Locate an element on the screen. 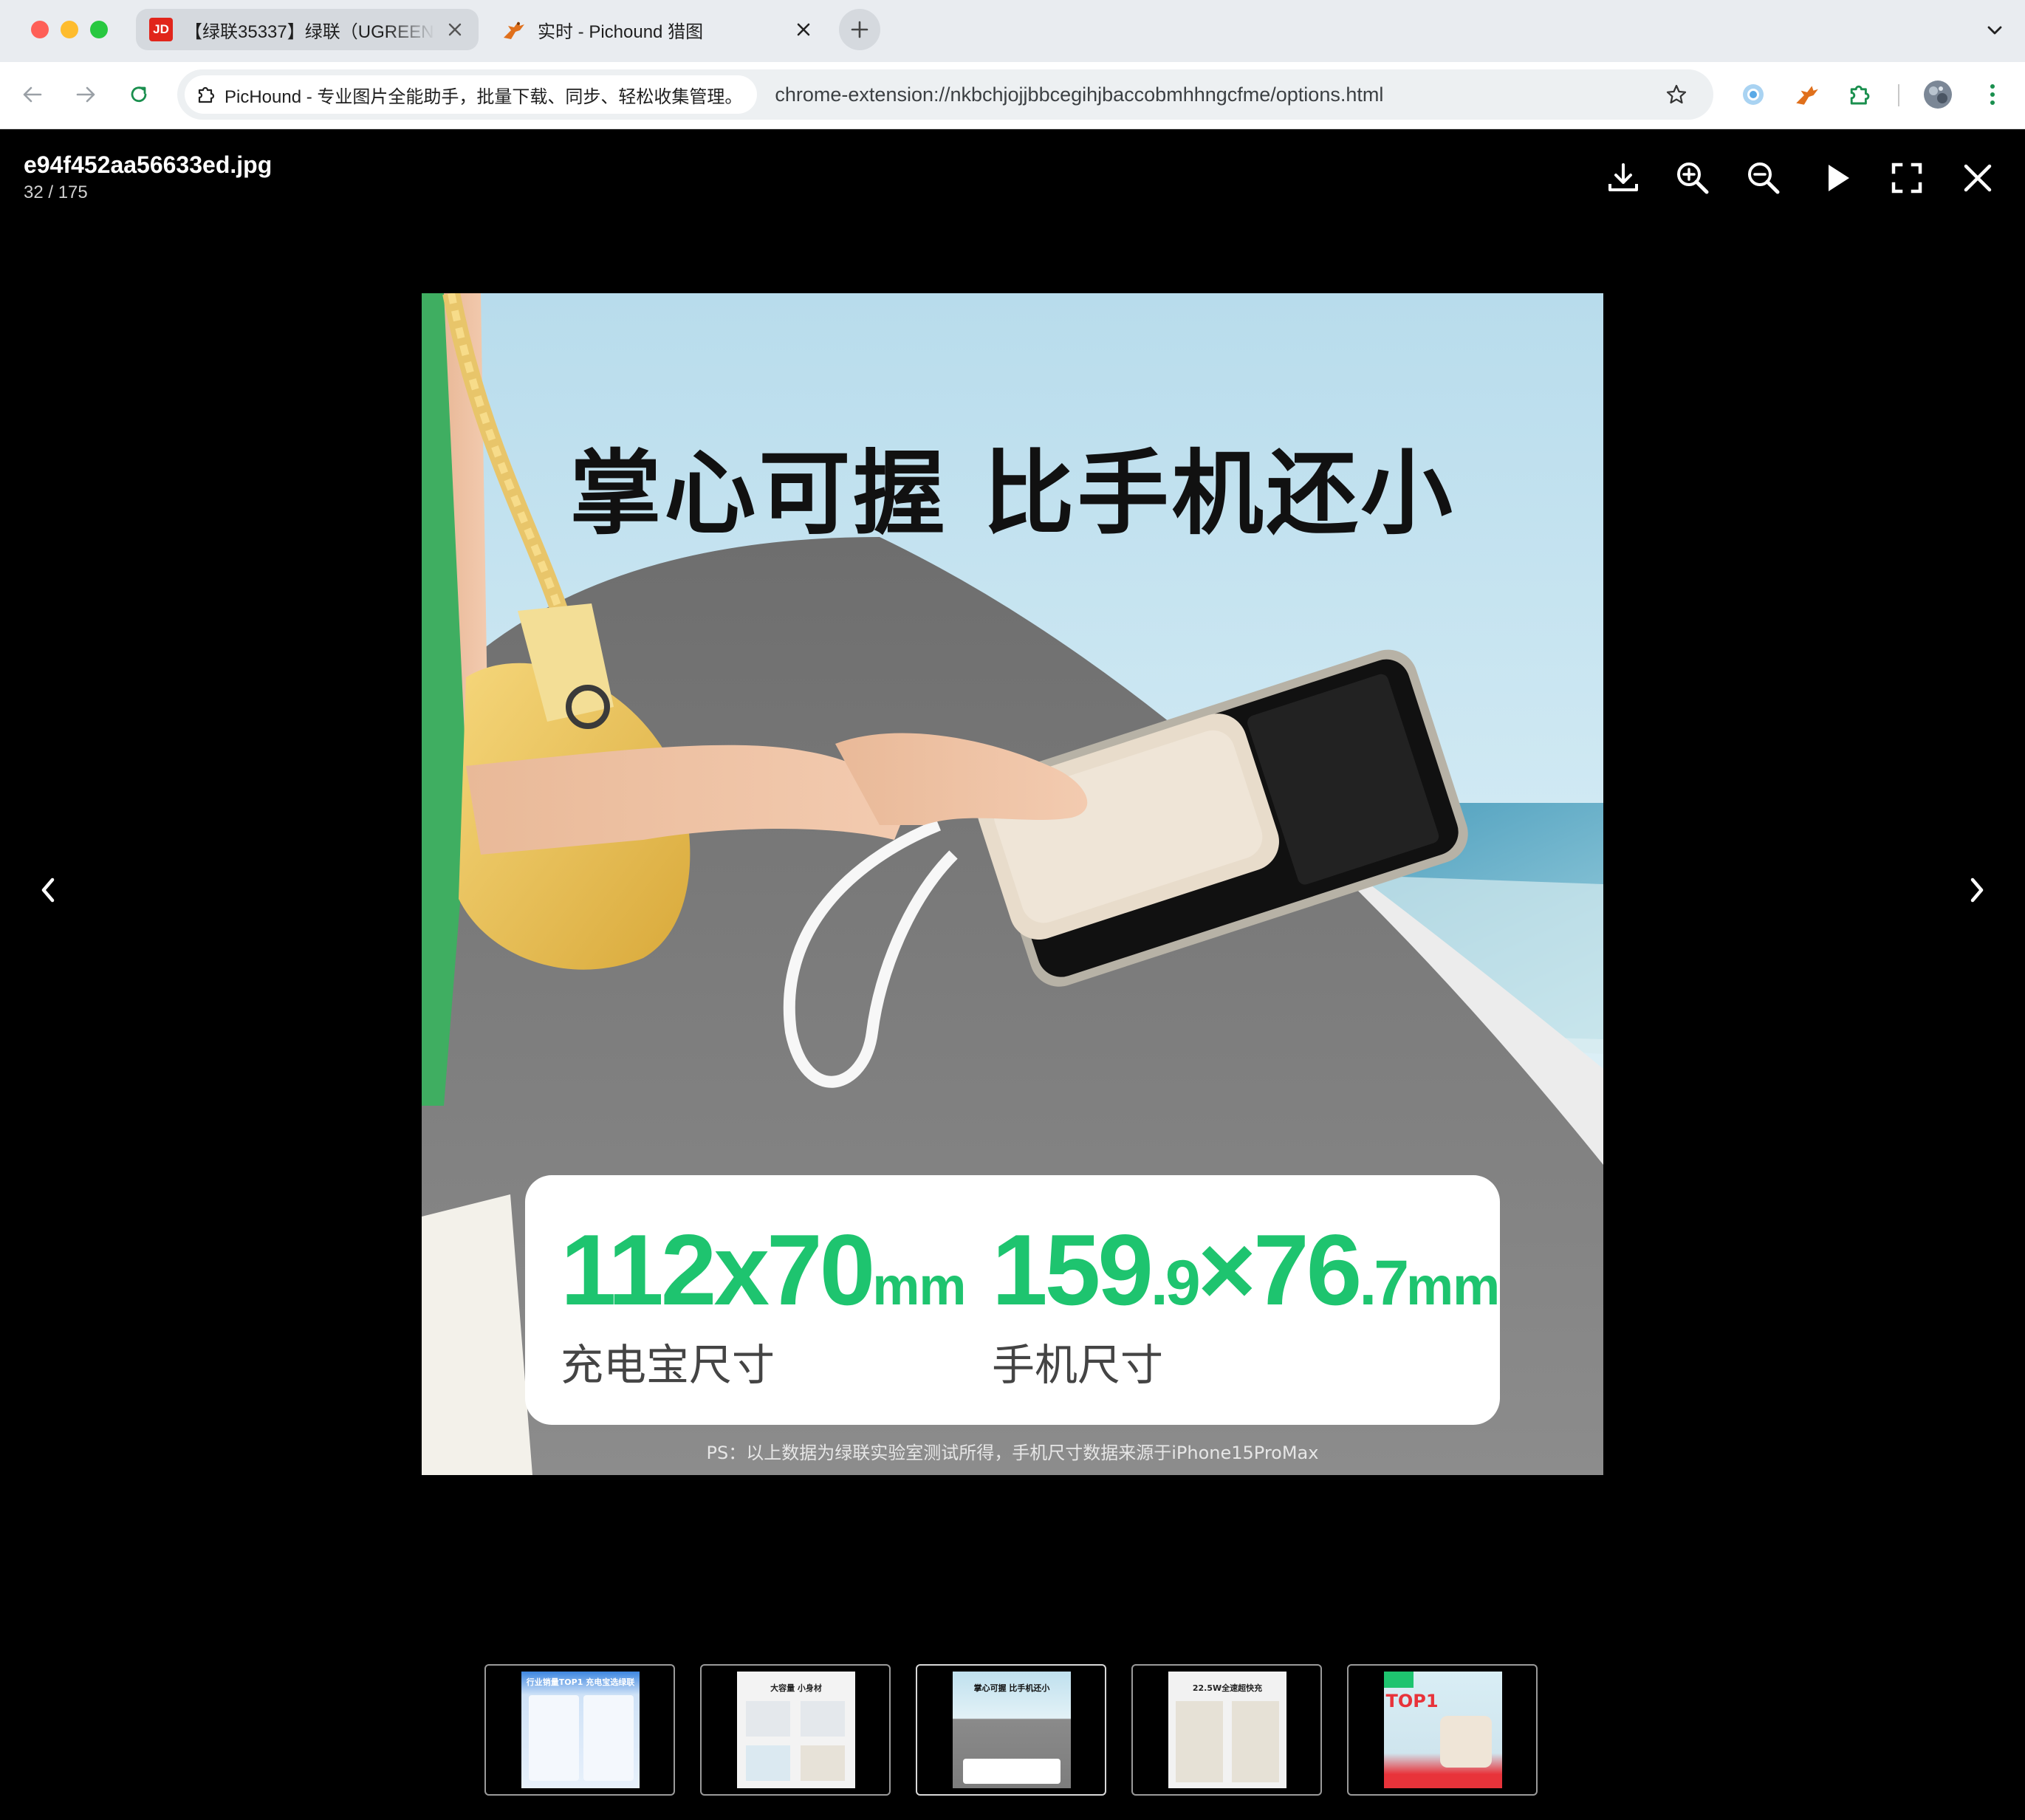 The width and height of the screenshot is (2025, 1820). new-tab-button is located at coordinates (859, 29).